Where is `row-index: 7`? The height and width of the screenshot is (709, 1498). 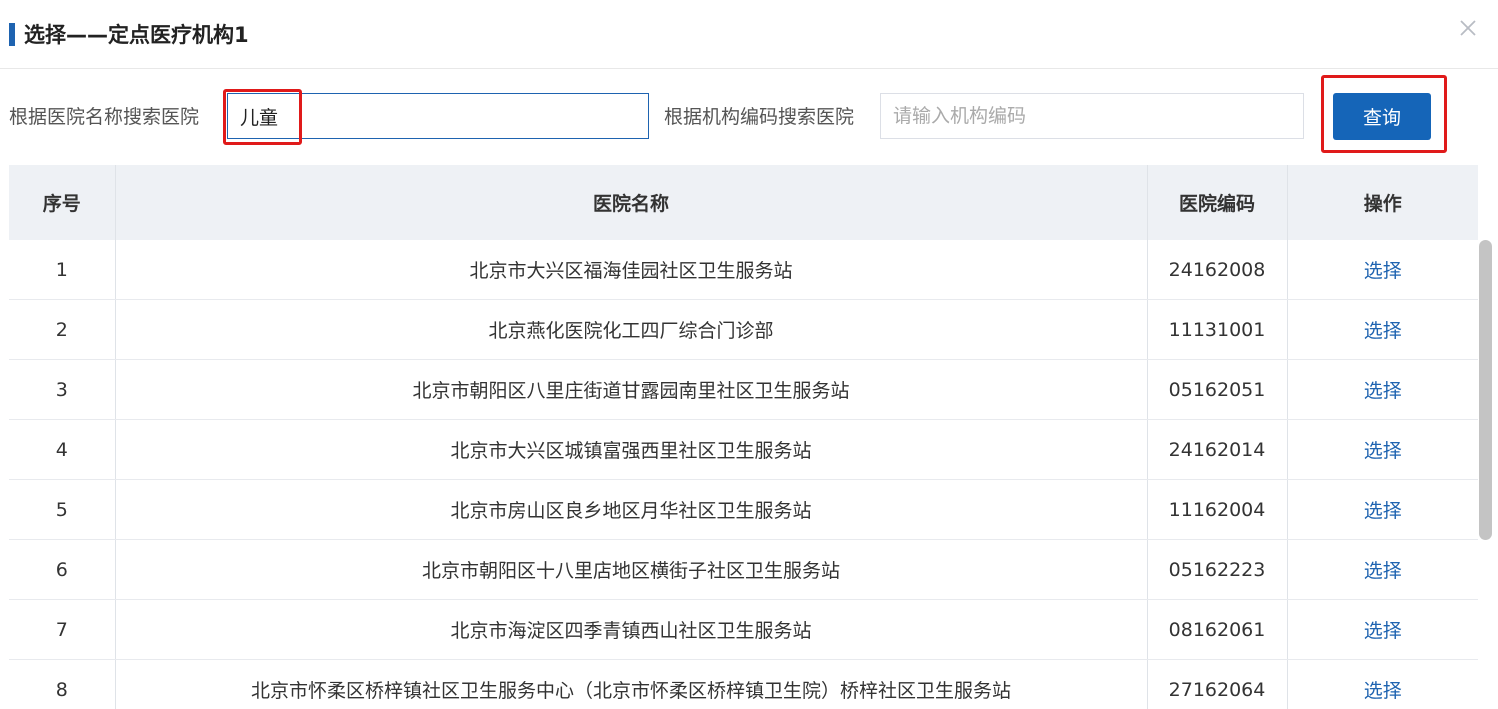 row-index: 7 is located at coordinates (62, 629).